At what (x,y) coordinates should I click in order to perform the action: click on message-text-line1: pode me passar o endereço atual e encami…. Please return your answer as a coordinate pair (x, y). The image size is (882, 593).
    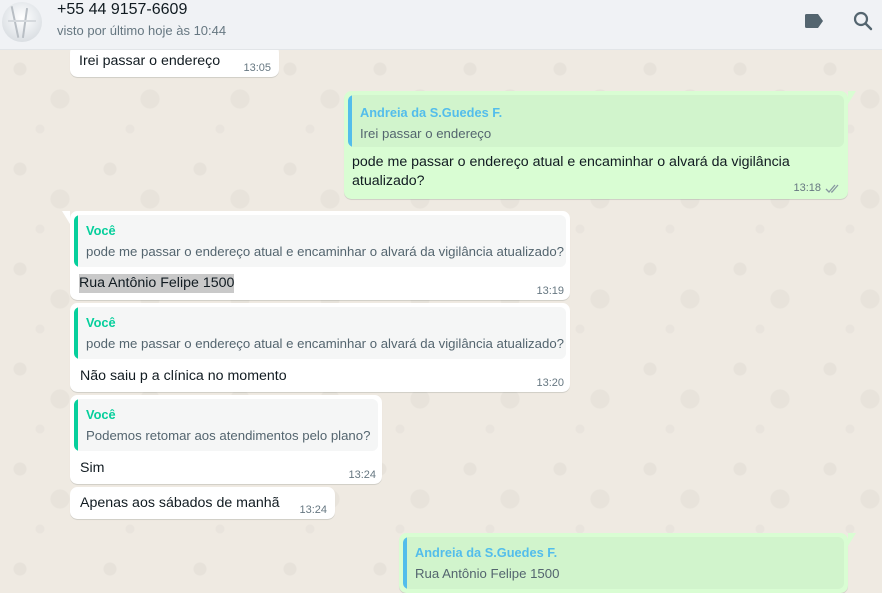
    Looking at the image, I should click on (571, 162).